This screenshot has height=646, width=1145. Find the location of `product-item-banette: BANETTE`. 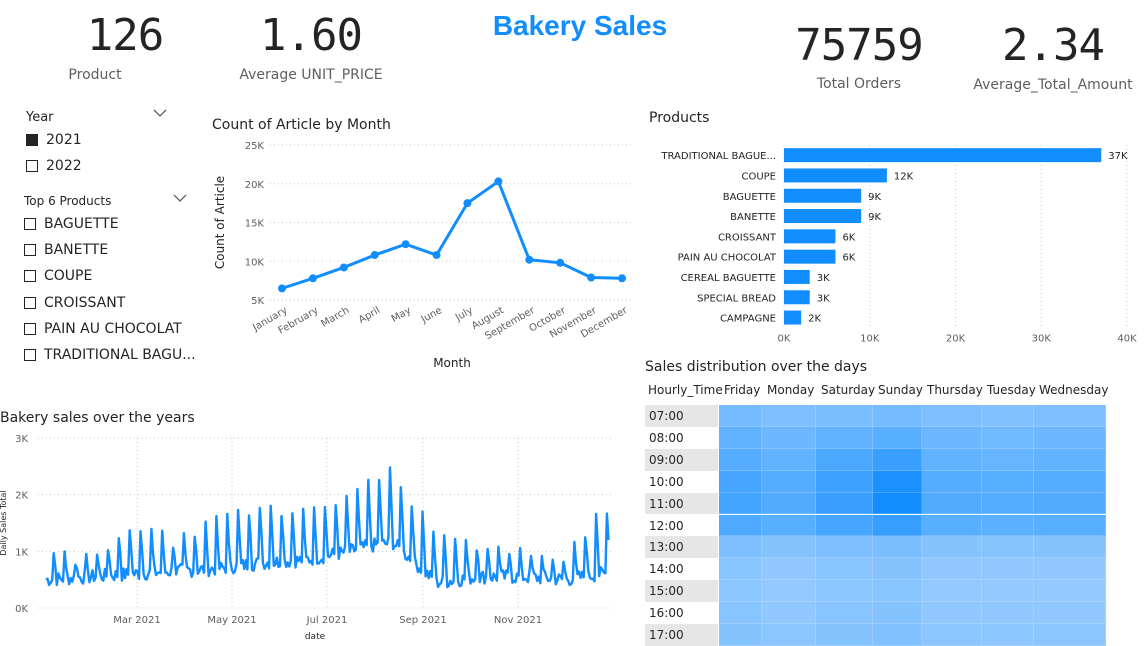

product-item-banette: BANETTE is located at coordinates (66, 250).